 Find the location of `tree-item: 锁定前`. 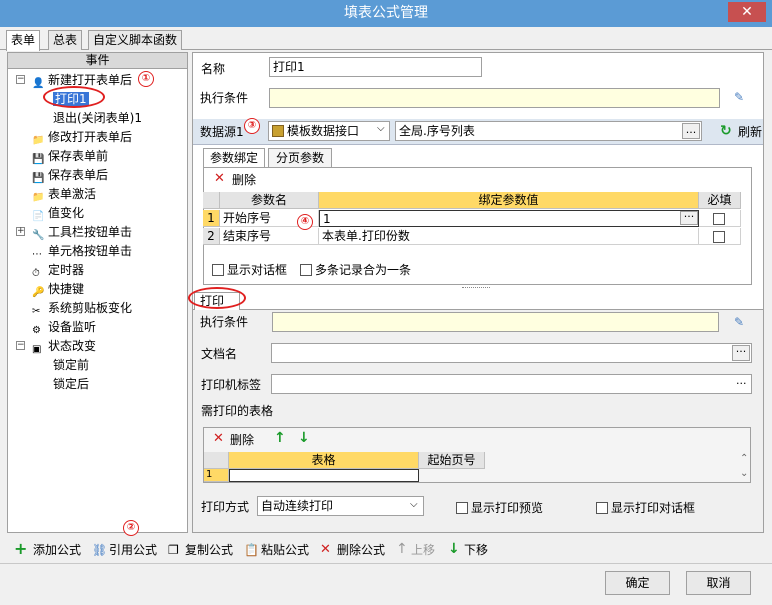

tree-item: 锁定前 is located at coordinates (71, 365).